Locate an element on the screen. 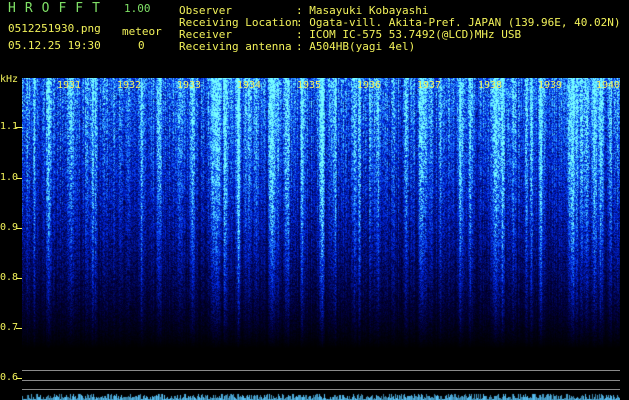 The image size is (629, 400). observer-label: Observer is located at coordinates (205, 10).